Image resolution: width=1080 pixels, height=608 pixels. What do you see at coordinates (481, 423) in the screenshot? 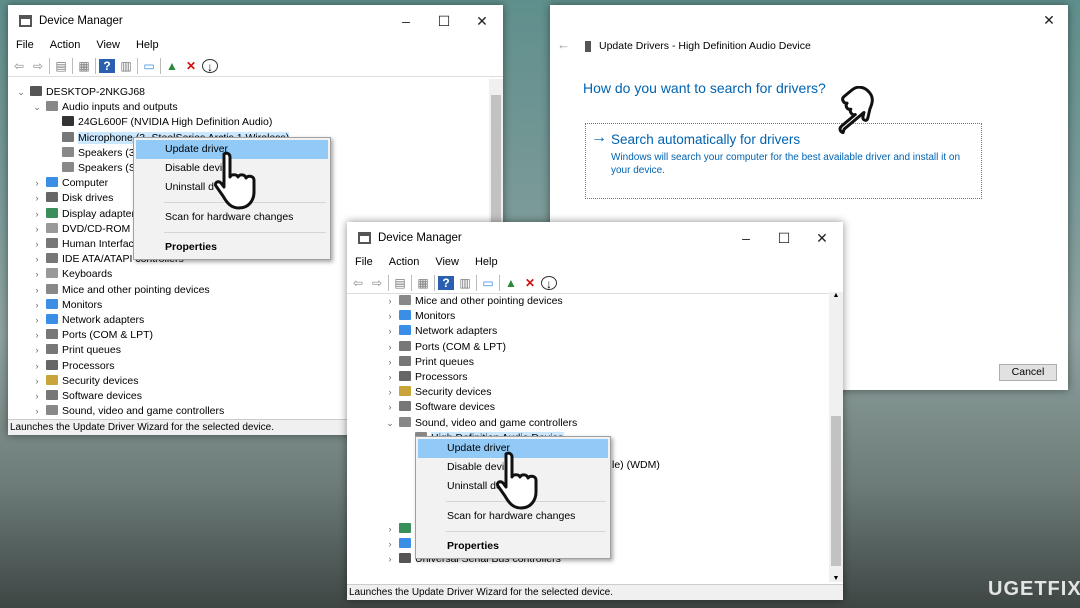
I see `tree-item: ⌄ Sound, video and game controllers` at bounding box center [481, 423].